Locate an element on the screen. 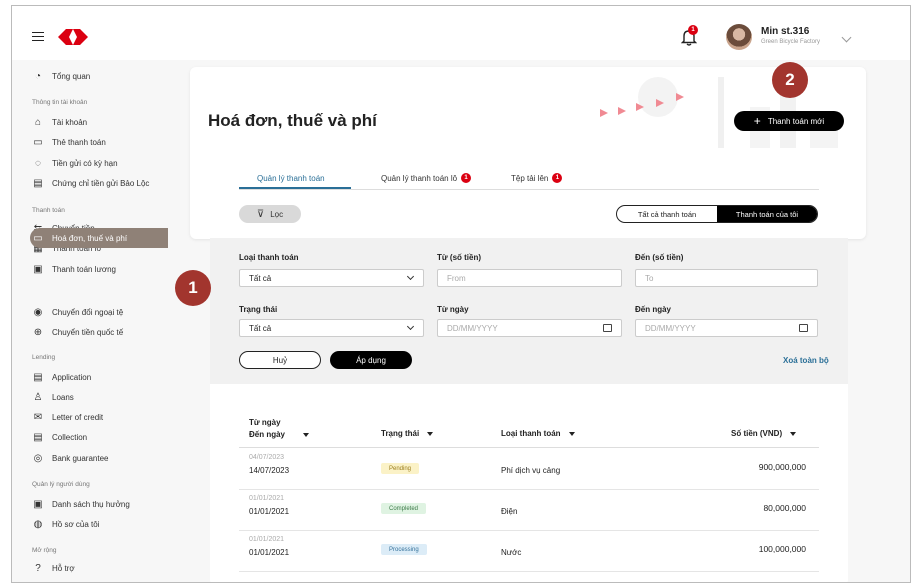 This screenshot has width=922, height=586. sidebar-item-term-deposit: ◌ Tiền gửi có kỳ hạn is located at coordinates (75, 163).